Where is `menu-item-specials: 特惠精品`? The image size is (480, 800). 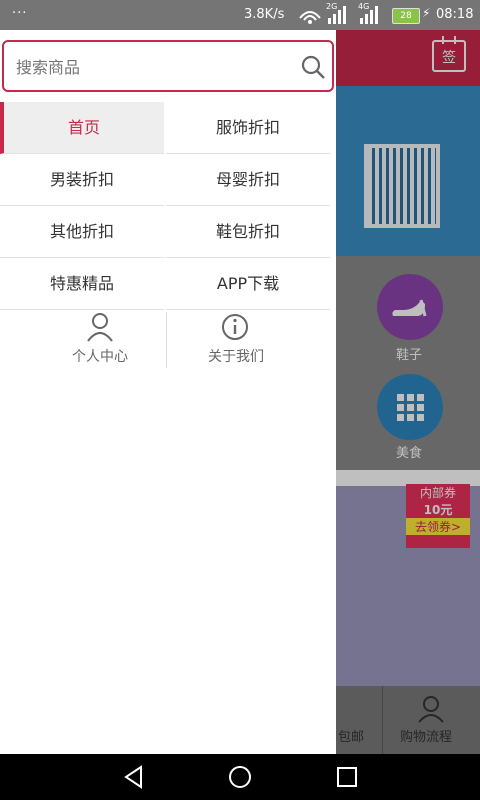
menu-item-specials: 特惠精品 is located at coordinates (82, 284).